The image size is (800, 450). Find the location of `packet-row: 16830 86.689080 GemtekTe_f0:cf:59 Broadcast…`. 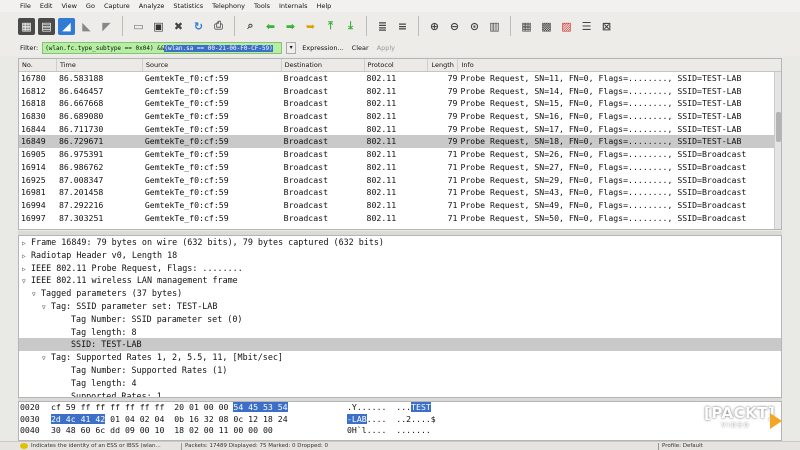

packet-row: 16830 86.689080 GemtekTe_f0:cf:59 Broadcast… is located at coordinates (400, 116).